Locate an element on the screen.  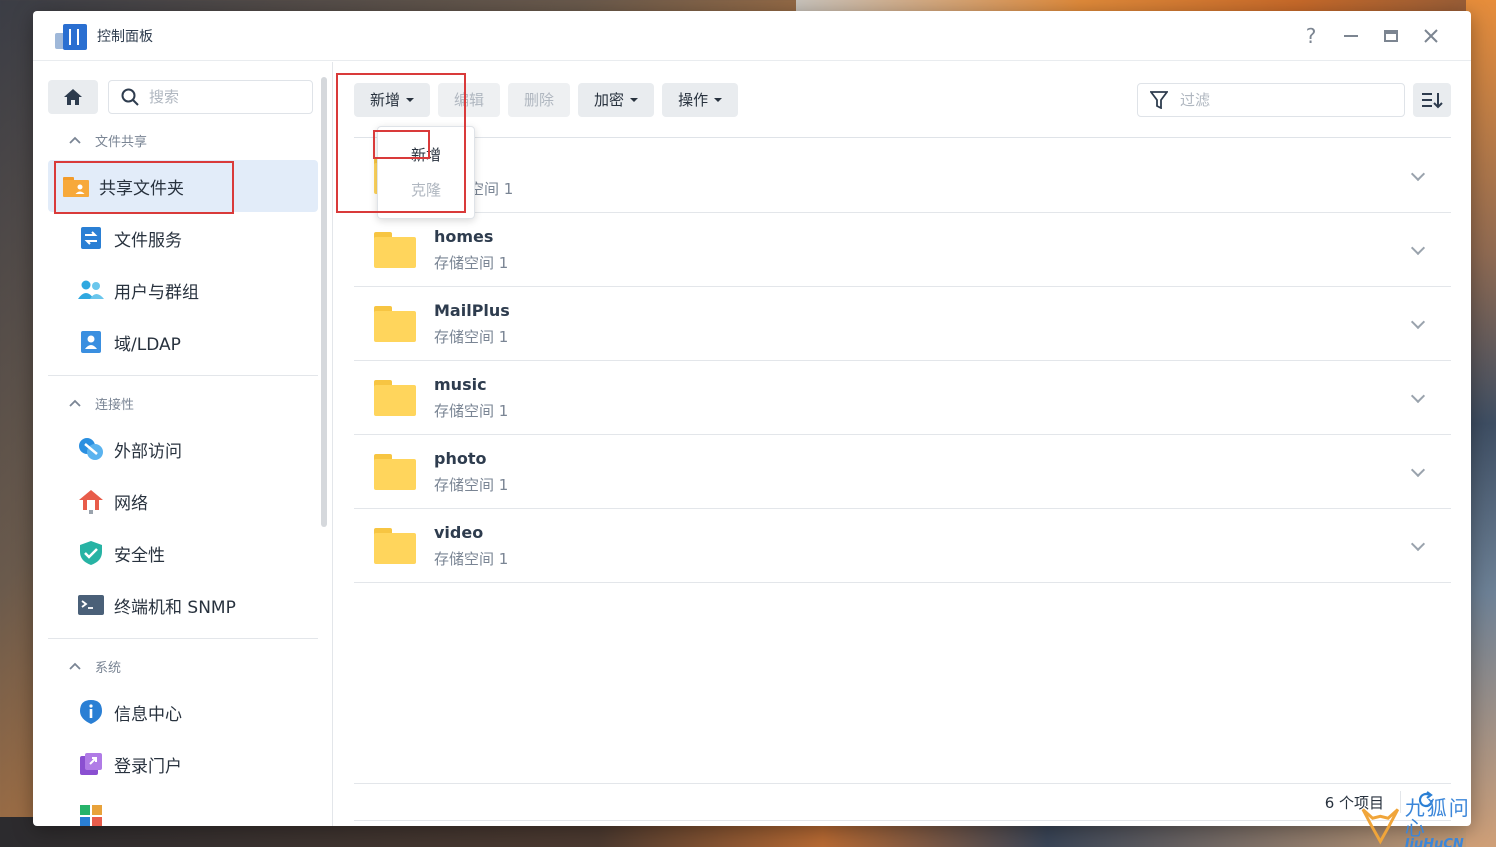
home-button is located at coordinates (73, 97).